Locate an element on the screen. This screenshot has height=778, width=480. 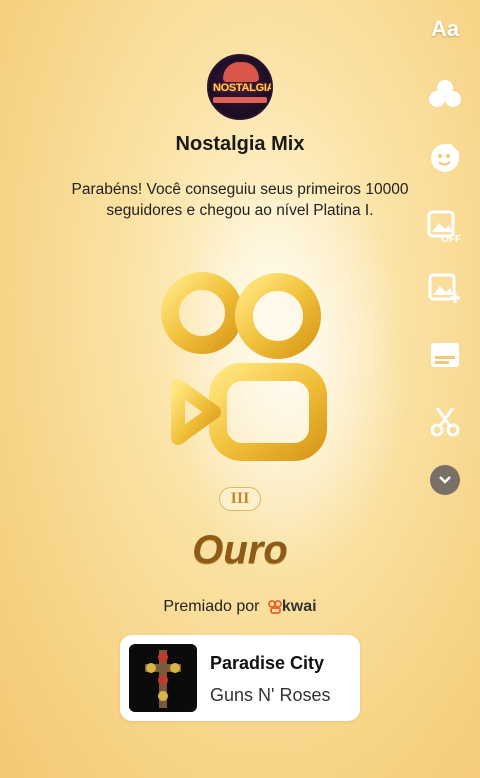
cross-emblem-icon is located at coordinates (163, 679).